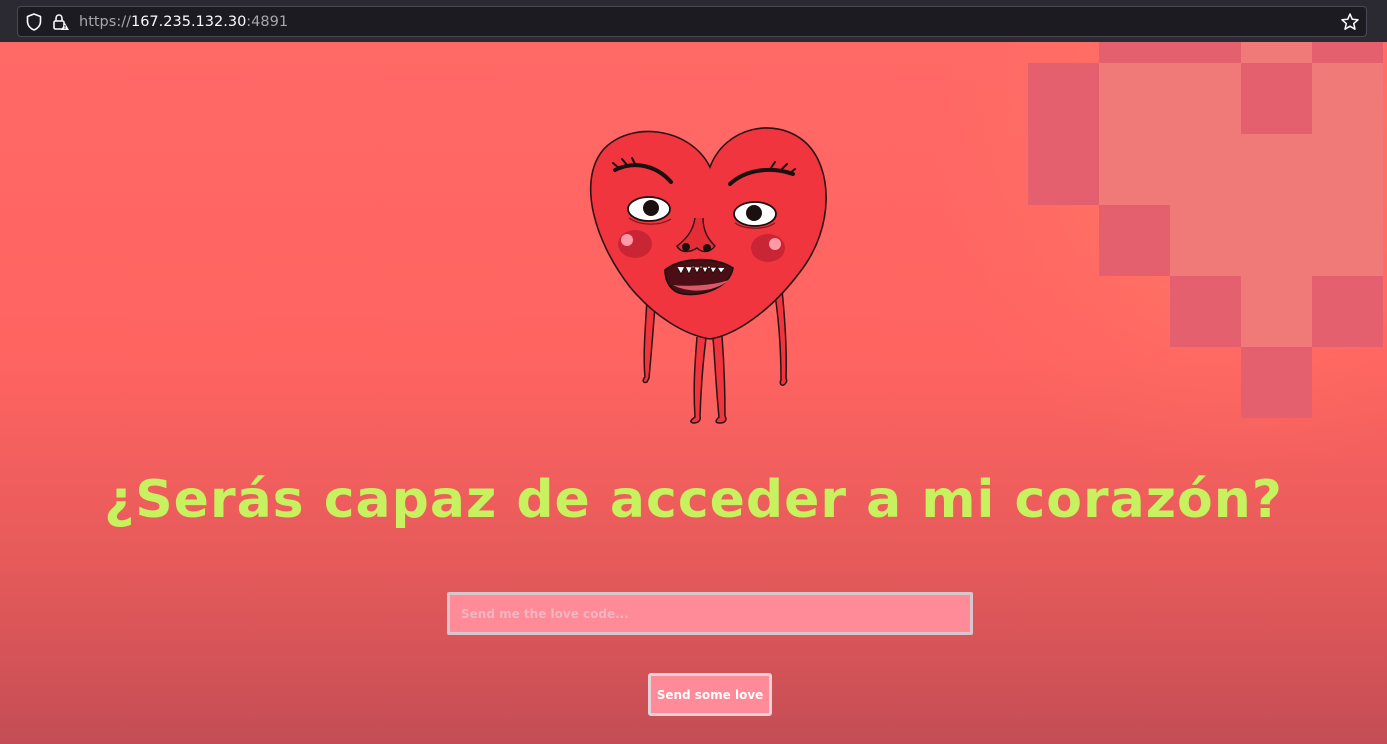 The width and height of the screenshot is (1387, 744). Describe the element at coordinates (1350, 22) in the screenshot. I see `star-icon` at that location.